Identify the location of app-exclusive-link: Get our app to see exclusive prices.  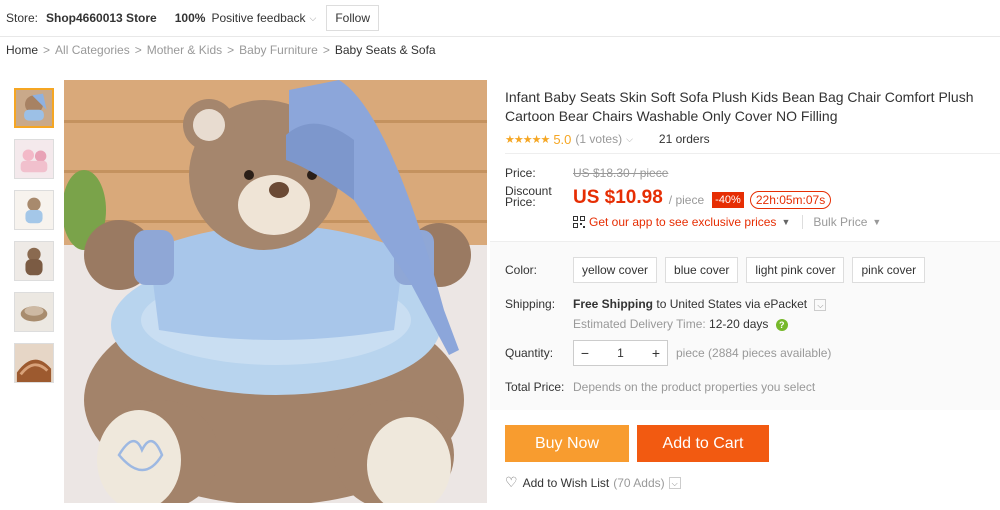
(682, 222).